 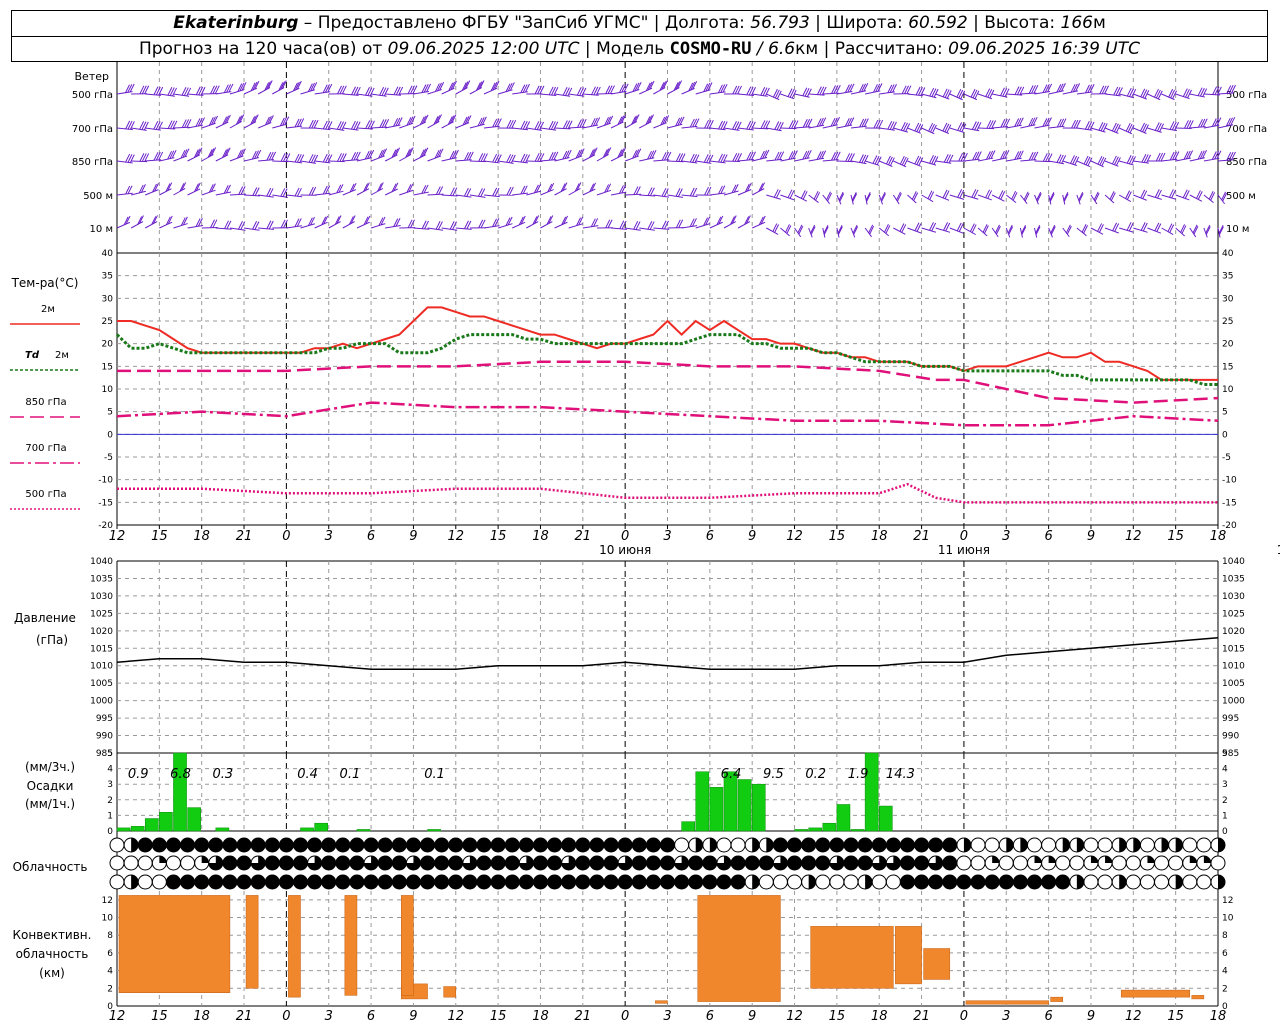 What do you see at coordinates (1225, 972) in the screenshot?
I see `conv-tick-right: 4` at bounding box center [1225, 972].